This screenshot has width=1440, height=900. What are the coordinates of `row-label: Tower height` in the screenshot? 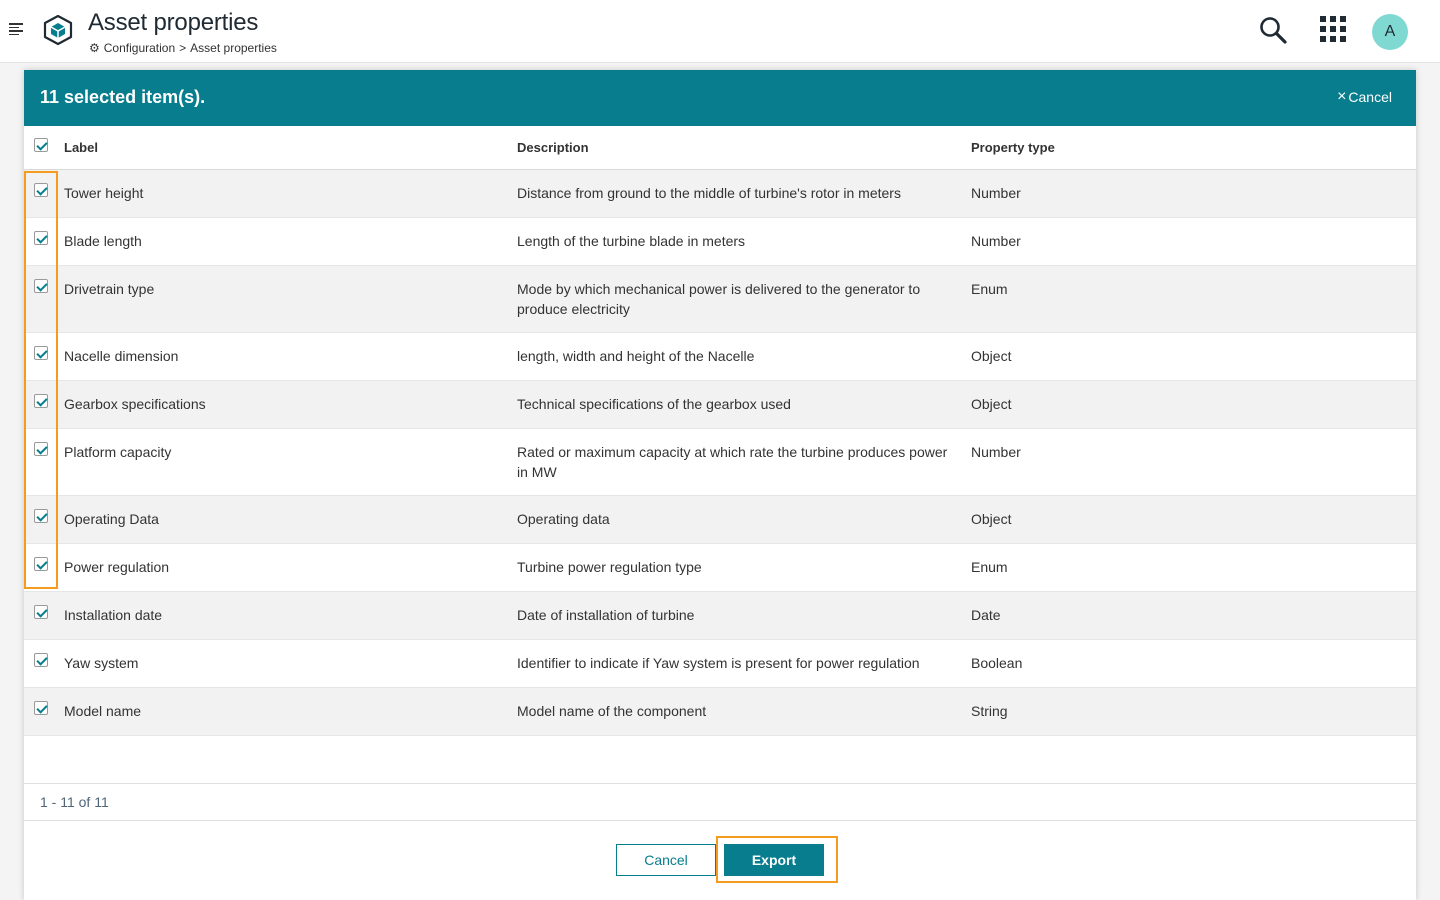 It's located at (104, 193).